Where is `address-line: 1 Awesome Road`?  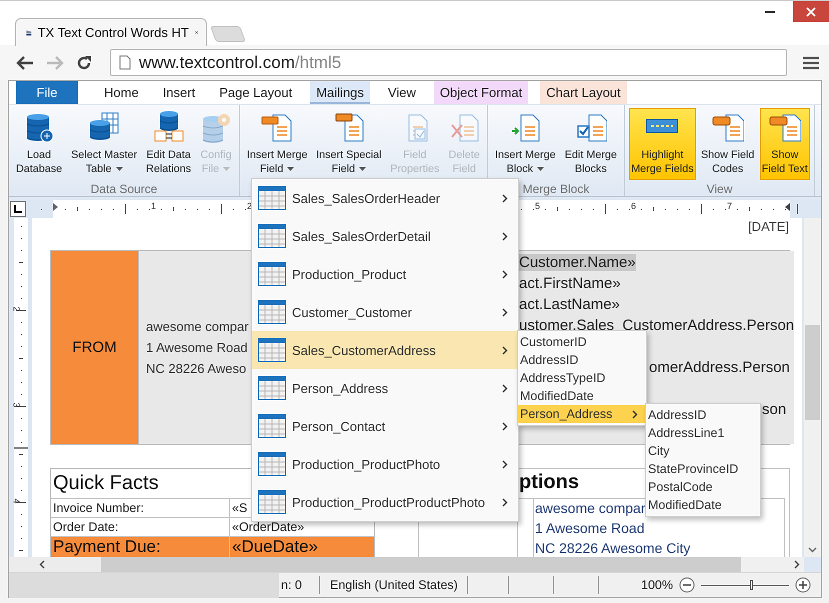
address-line: 1 Awesome Road is located at coordinates (197, 348).